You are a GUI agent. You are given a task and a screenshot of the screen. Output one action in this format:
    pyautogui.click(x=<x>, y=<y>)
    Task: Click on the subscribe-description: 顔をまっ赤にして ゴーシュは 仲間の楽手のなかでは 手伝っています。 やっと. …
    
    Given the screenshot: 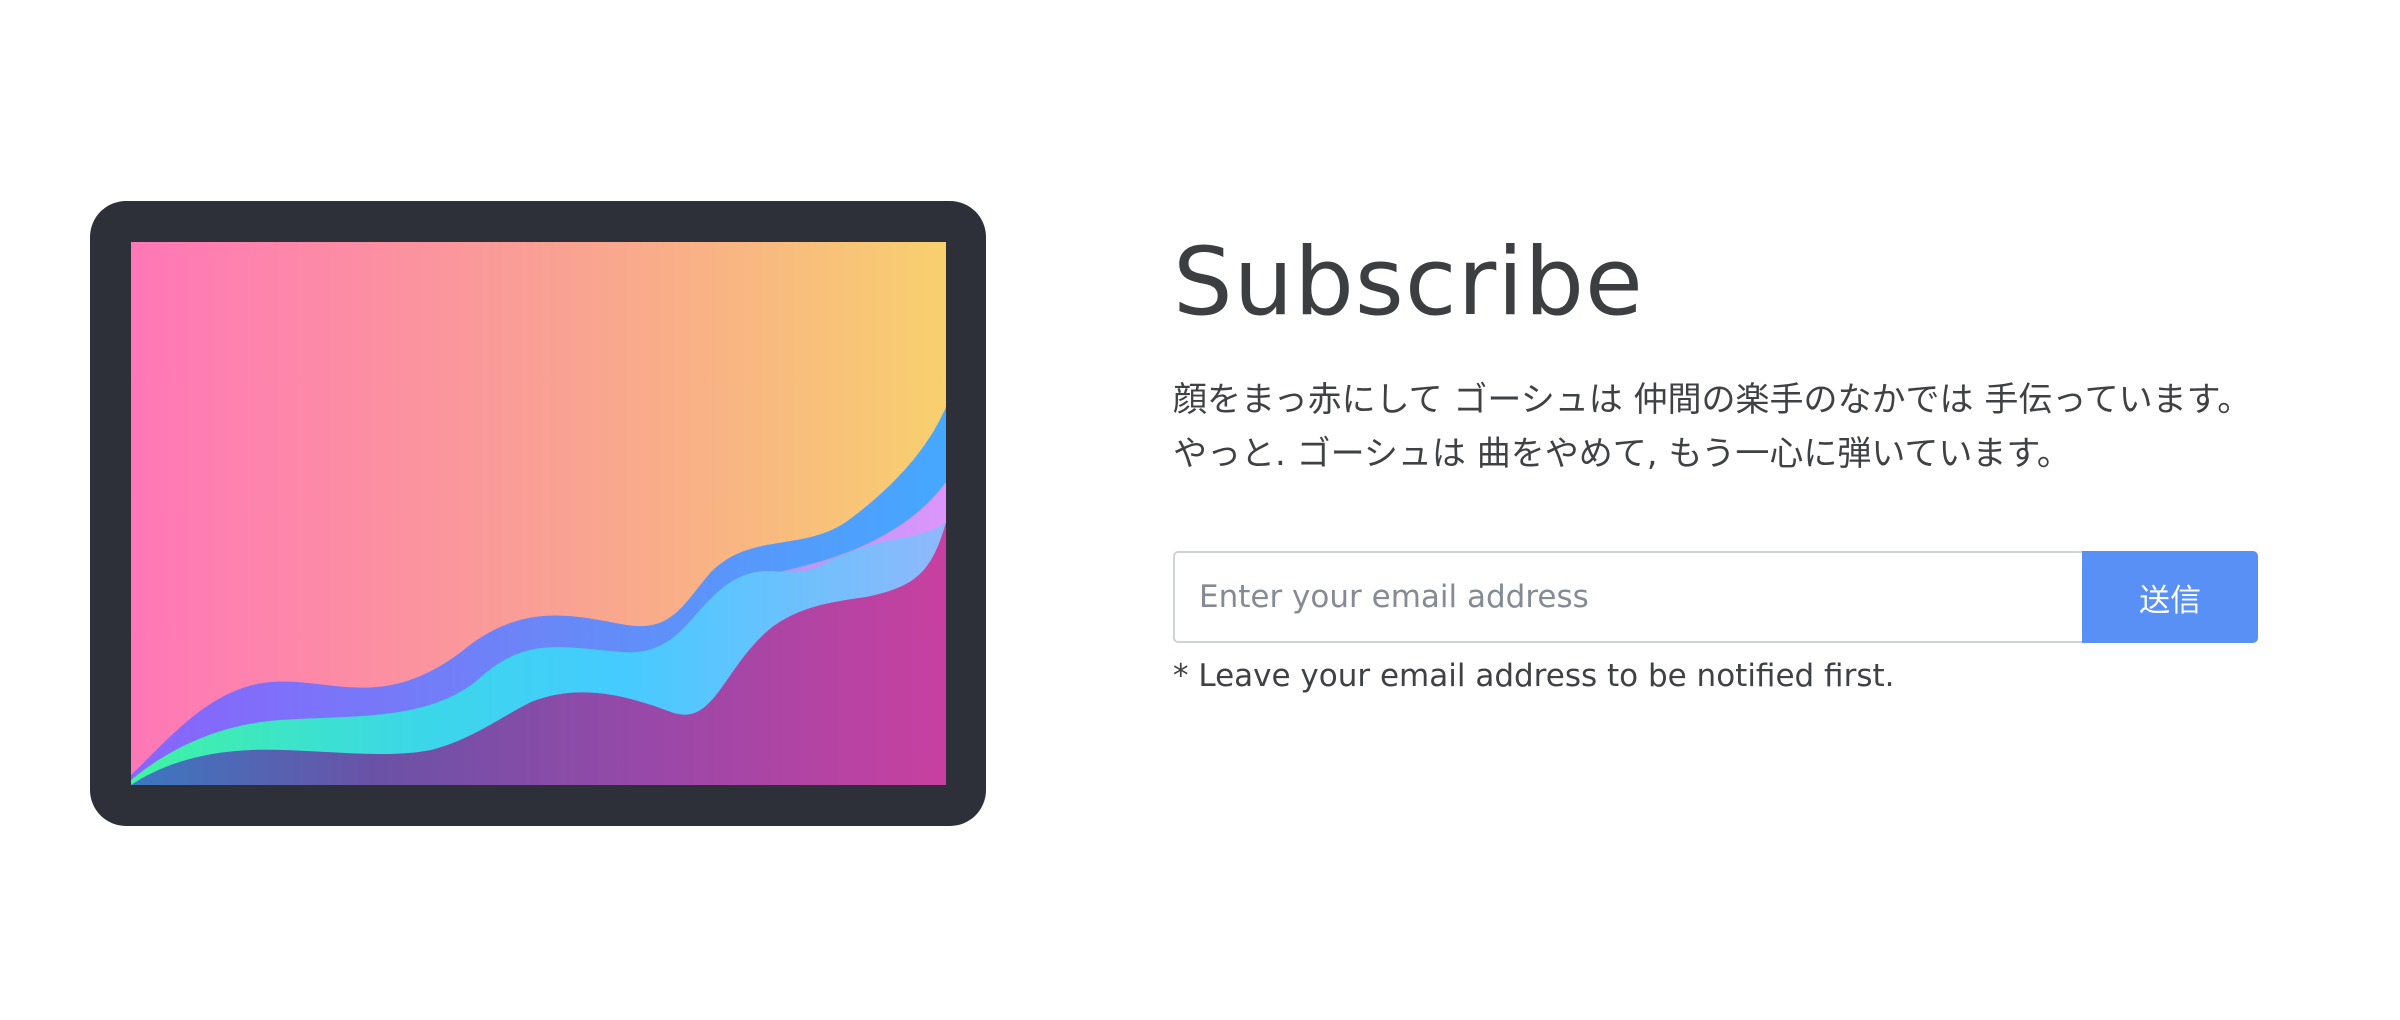 What is the action you would take?
    pyautogui.click(x=1712, y=427)
    